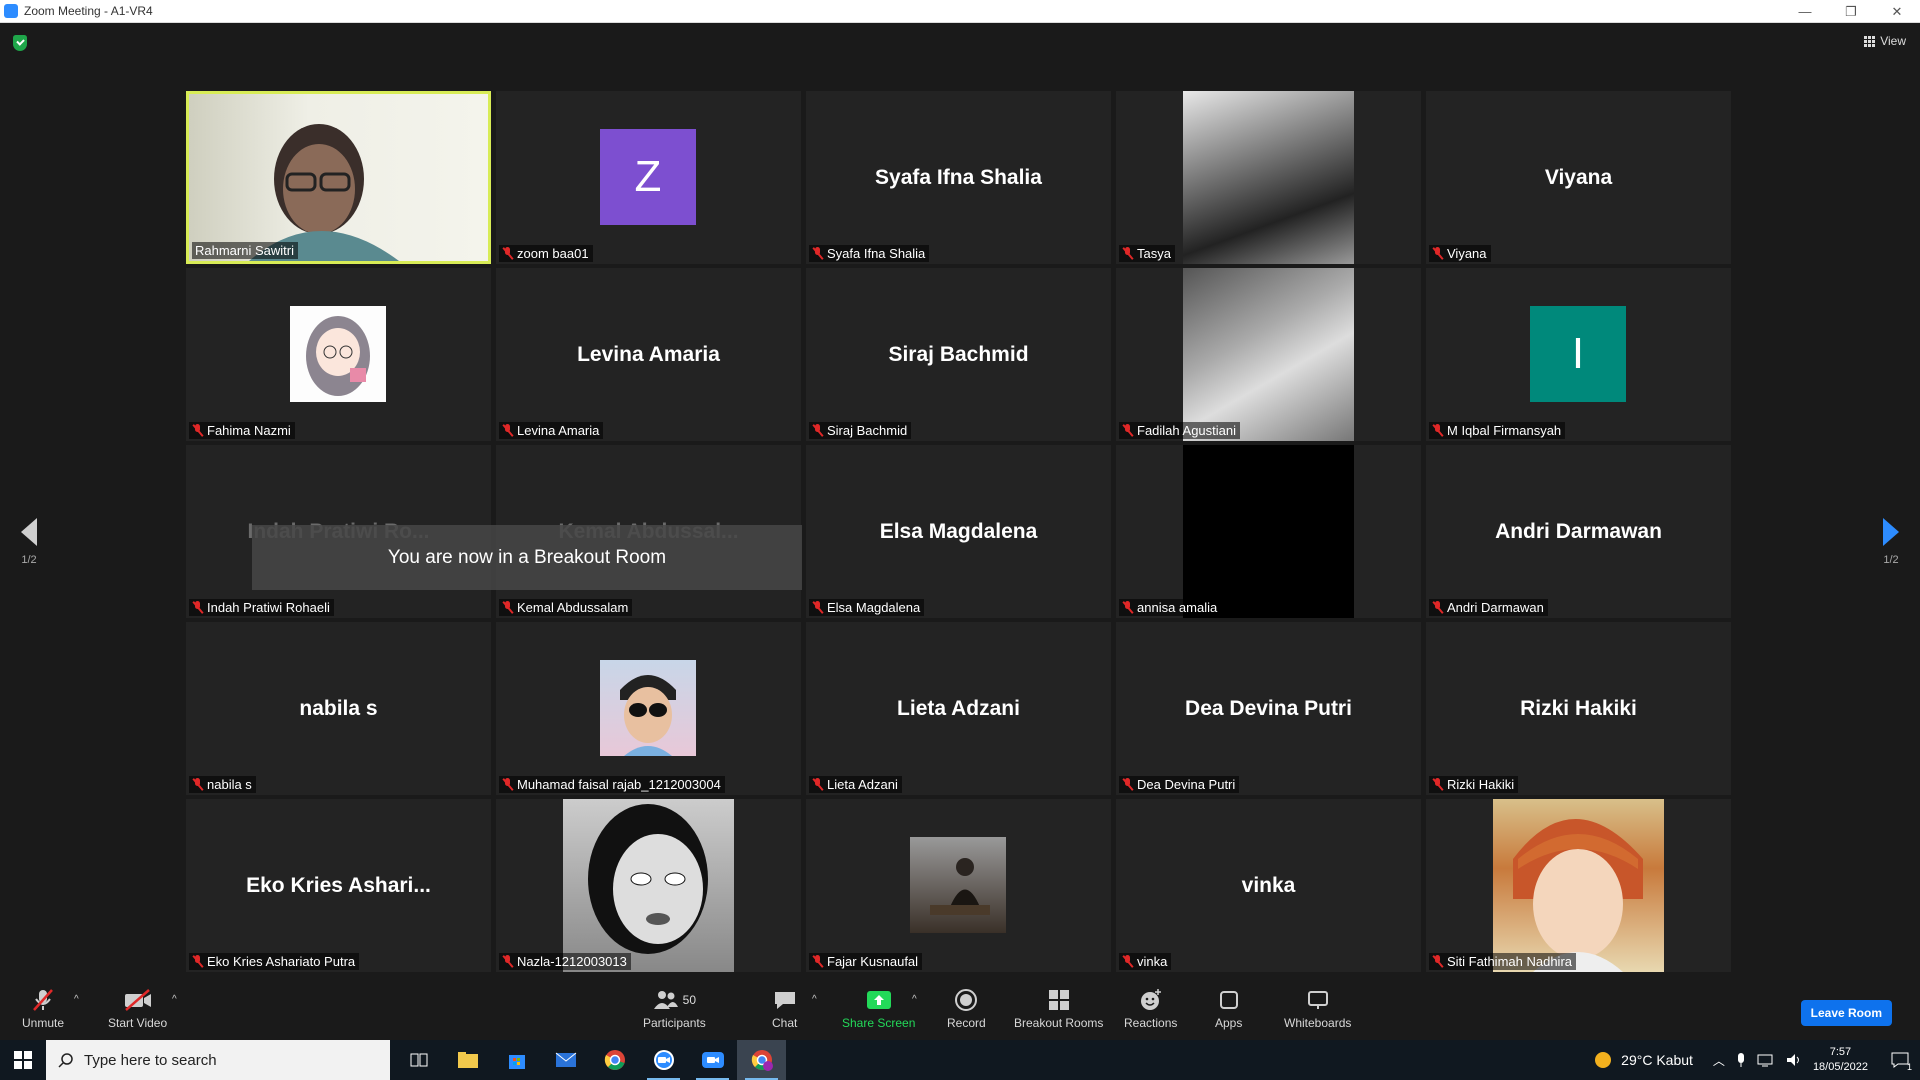 The image size is (1920, 1080). Describe the element at coordinates (879, 1023) in the screenshot. I see `share-screen-label: Share Screen` at that location.